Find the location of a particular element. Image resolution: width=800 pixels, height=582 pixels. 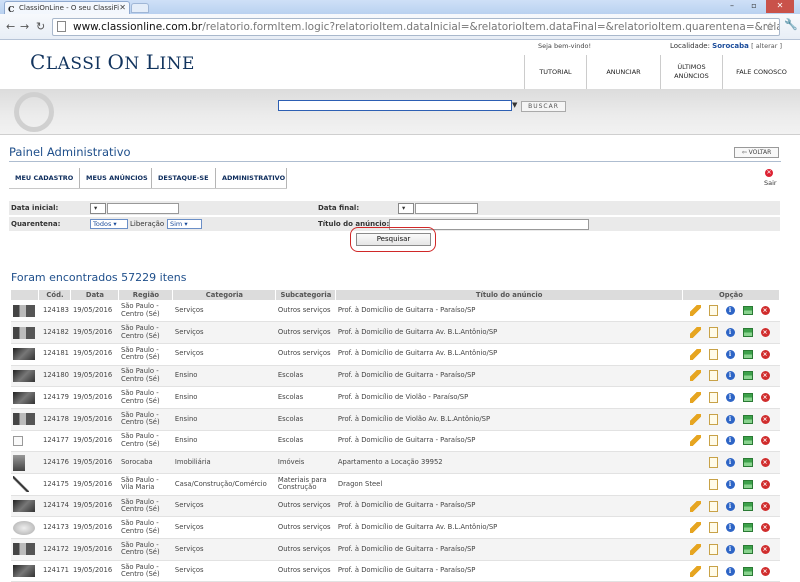

wrench-icon: 🔧 is located at coordinates (791, 24).